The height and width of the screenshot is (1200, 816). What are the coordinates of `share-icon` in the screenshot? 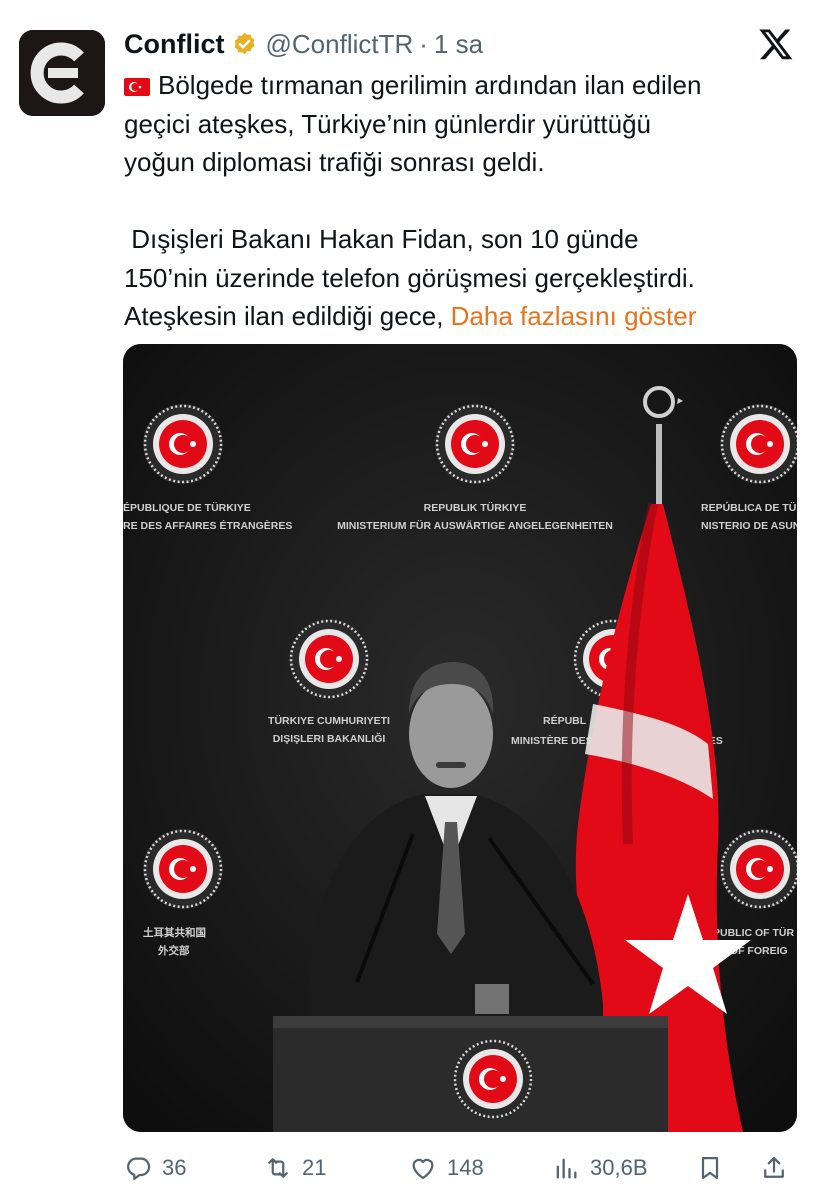 It's located at (774, 1167).